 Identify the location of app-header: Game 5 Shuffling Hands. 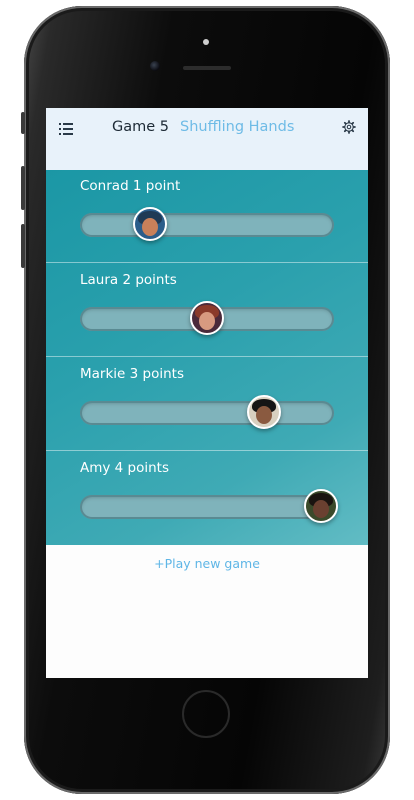
(207, 139).